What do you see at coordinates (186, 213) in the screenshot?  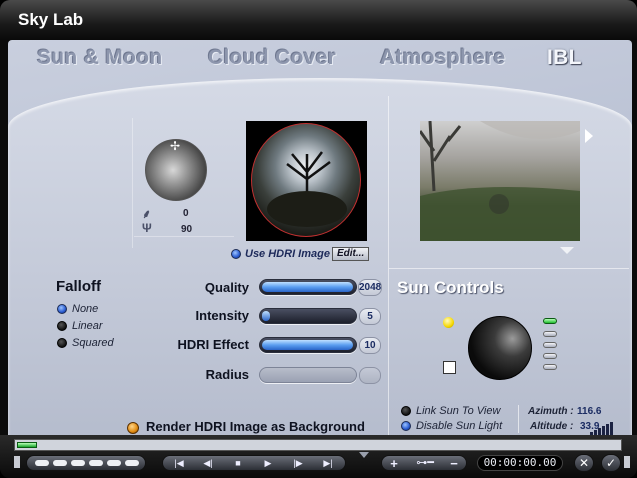 I see `sun-value-1: 0` at bounding box center [186, 213].